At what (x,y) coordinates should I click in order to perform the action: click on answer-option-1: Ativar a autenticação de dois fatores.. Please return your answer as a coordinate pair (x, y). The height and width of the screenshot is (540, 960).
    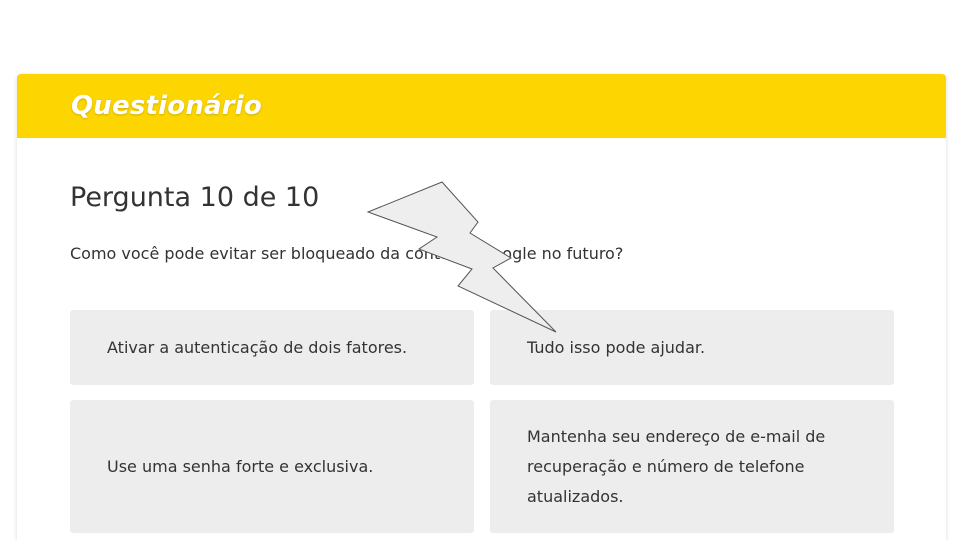
    Looking at the image, I should click on (272, 347).